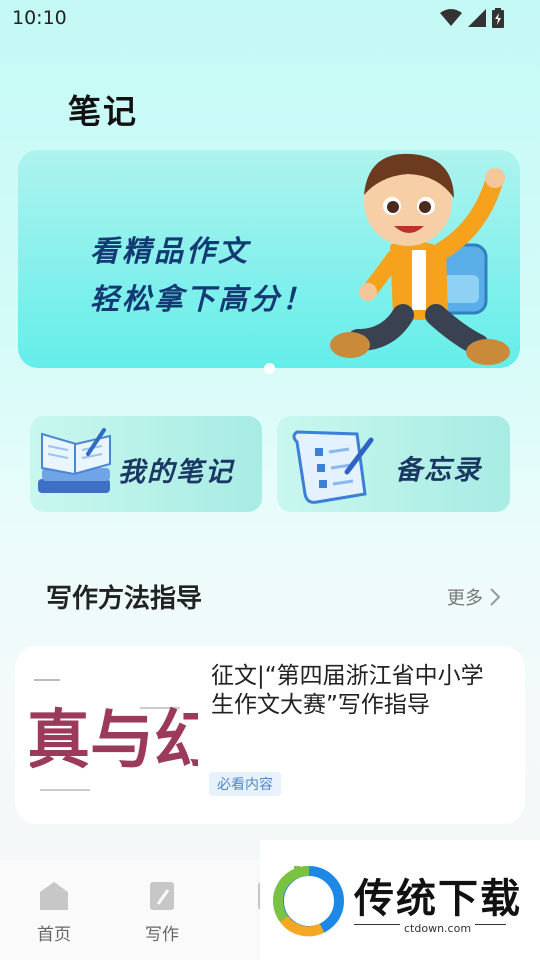 The image size is (540, 960). What do you see at coordinates (162, 912) in the screenshot?
I see `tab-write: 写作` at bounding box center [162, 912].